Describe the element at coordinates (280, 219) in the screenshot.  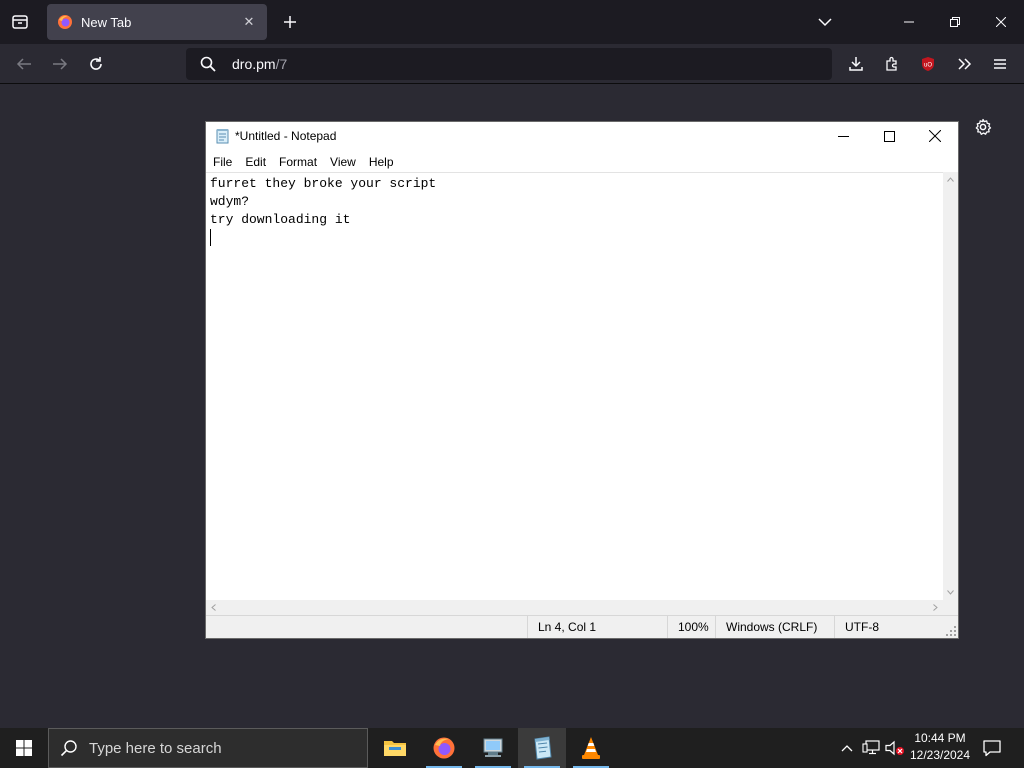
I see `text-line: try downloading it` at that location.